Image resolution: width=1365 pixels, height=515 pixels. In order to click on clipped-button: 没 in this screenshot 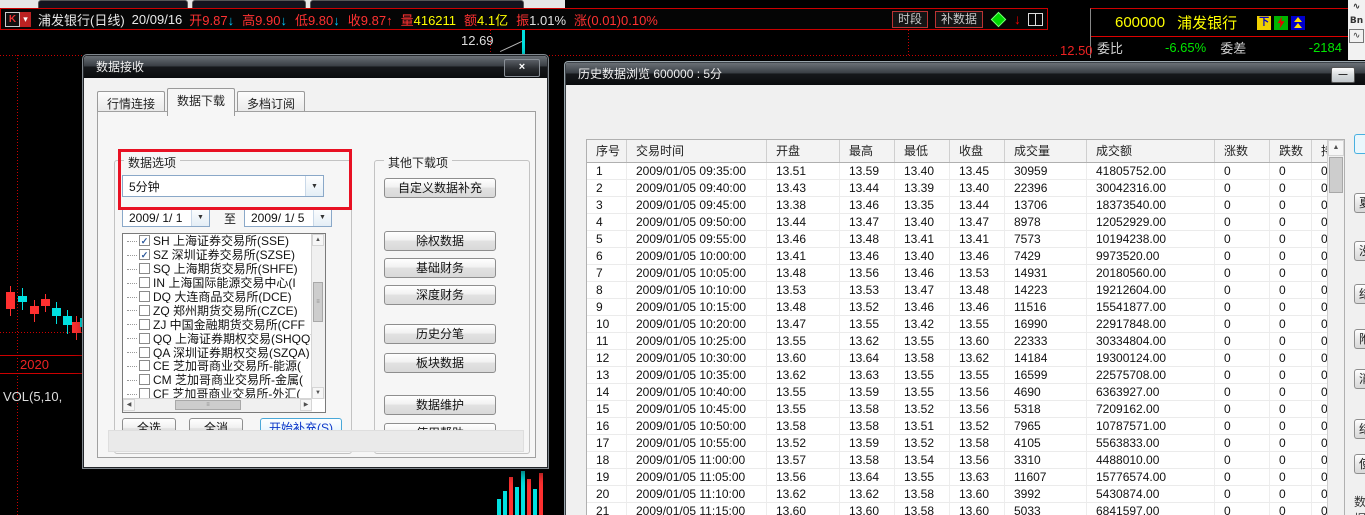, I will do `click(1359, 251)`.